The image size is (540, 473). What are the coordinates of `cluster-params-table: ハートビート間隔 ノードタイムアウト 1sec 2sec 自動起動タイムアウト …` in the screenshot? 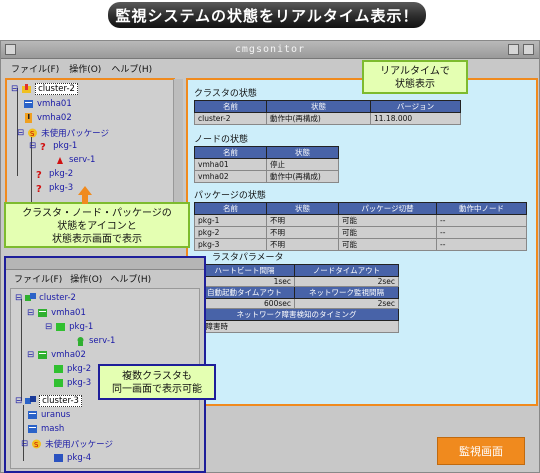 It's located at (296, 298).